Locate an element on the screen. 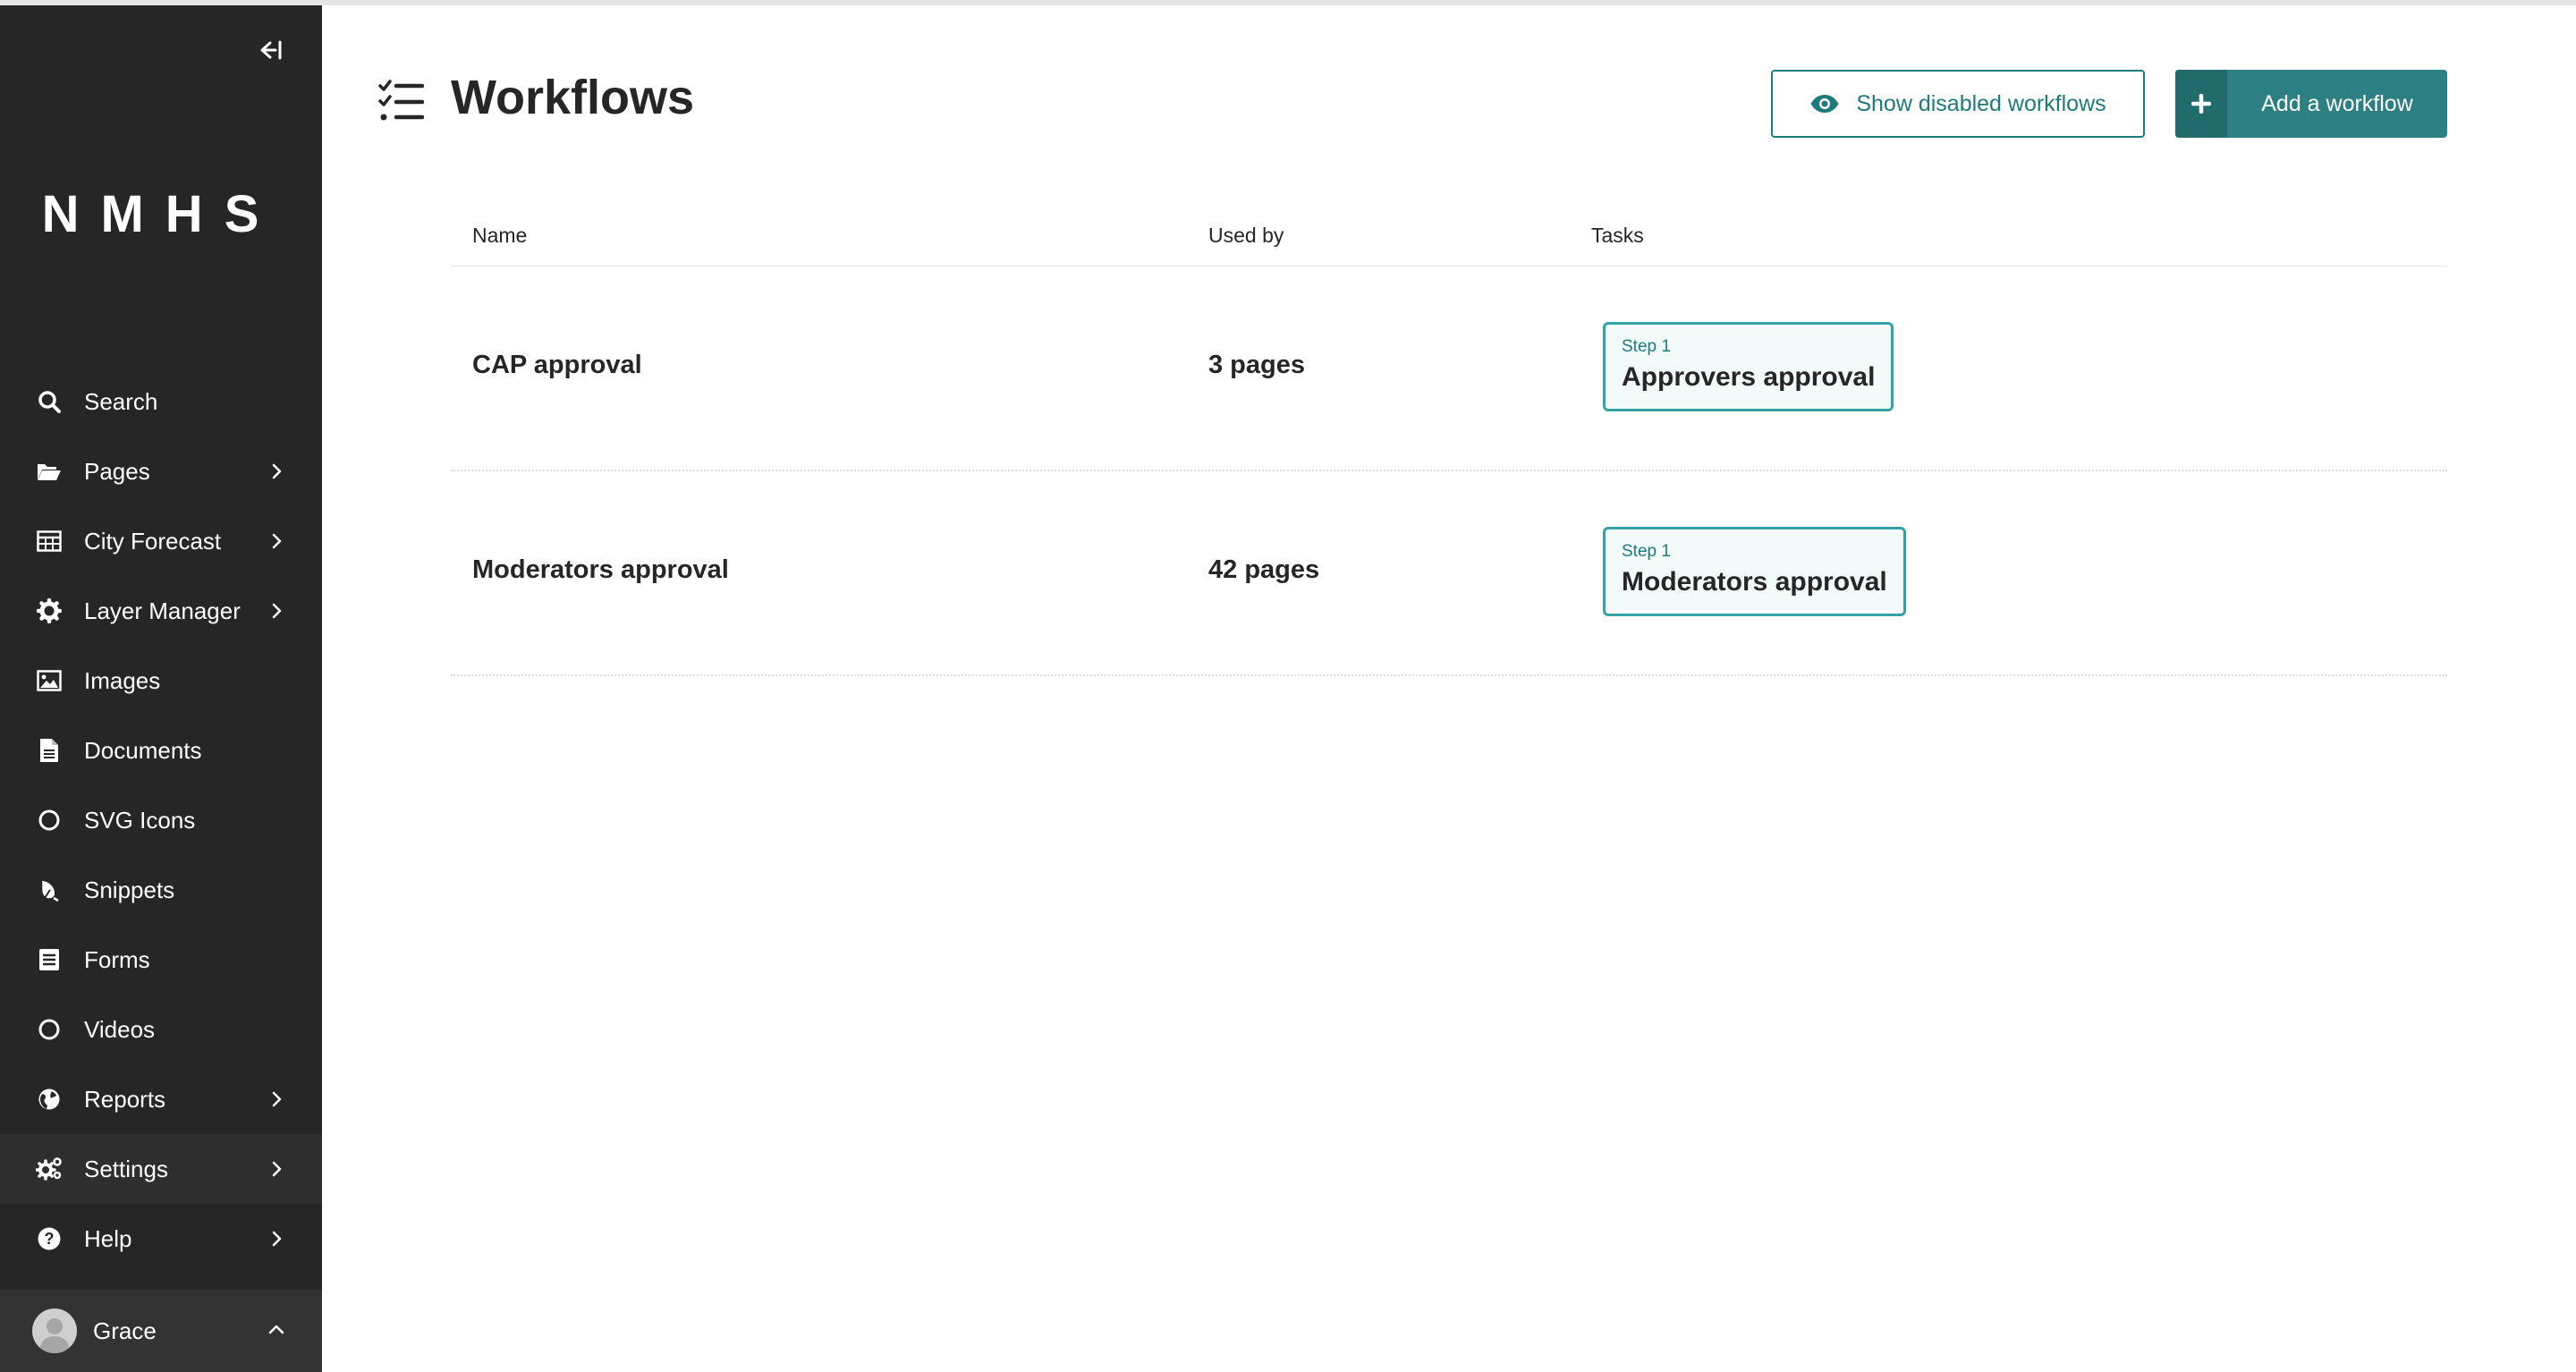  sidebar-item-city-forecast: City Forecast is located at coordinates (161, 541).